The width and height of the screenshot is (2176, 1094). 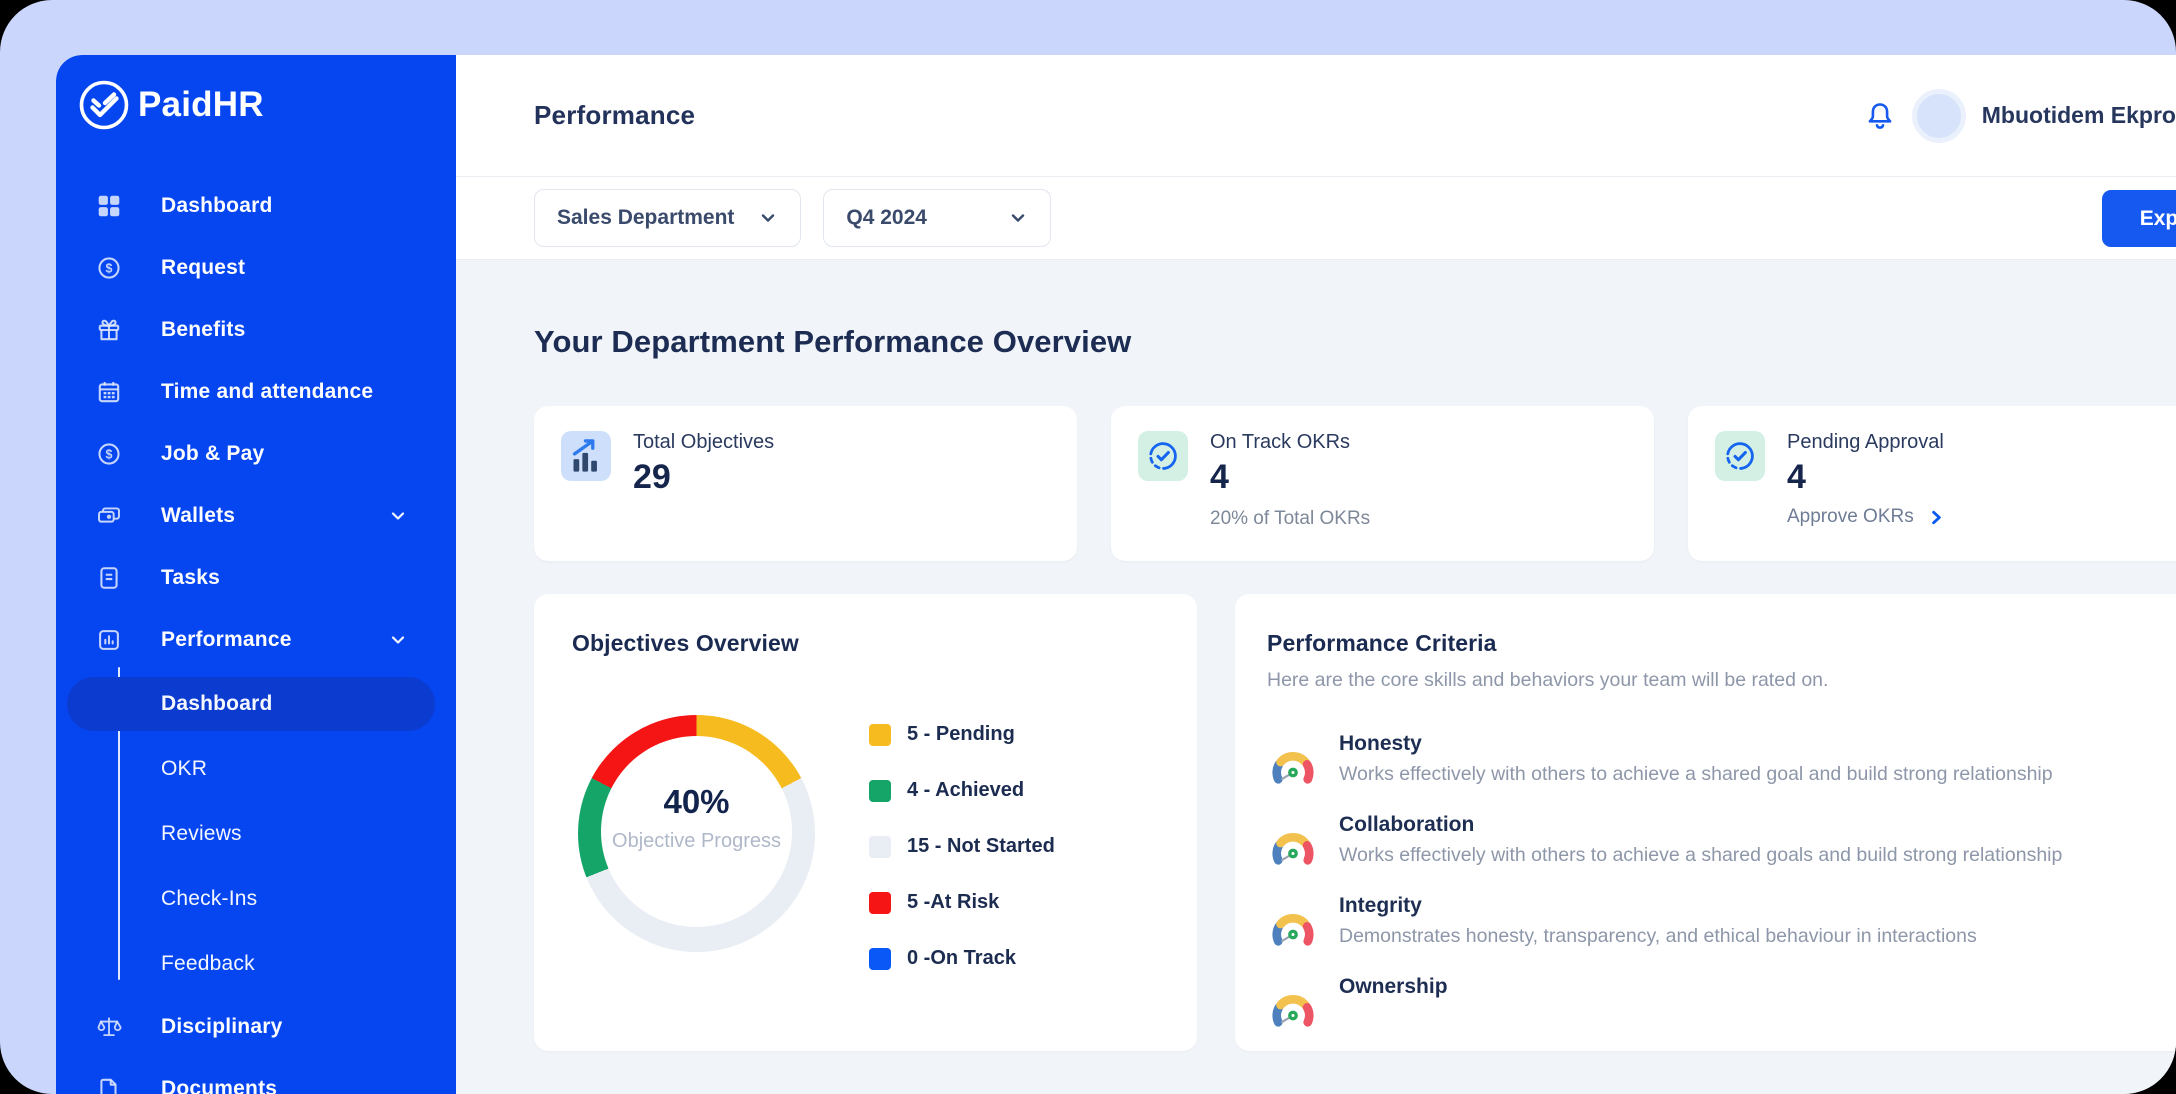 I want to click on stat-value: 4, so click(x=1796, y=477).